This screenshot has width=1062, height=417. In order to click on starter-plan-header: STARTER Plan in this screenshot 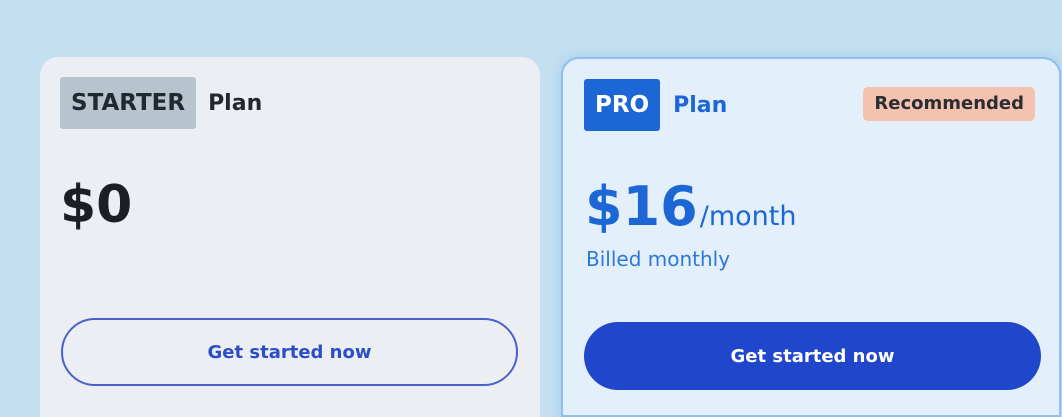, I will do `click(161, 103)`.